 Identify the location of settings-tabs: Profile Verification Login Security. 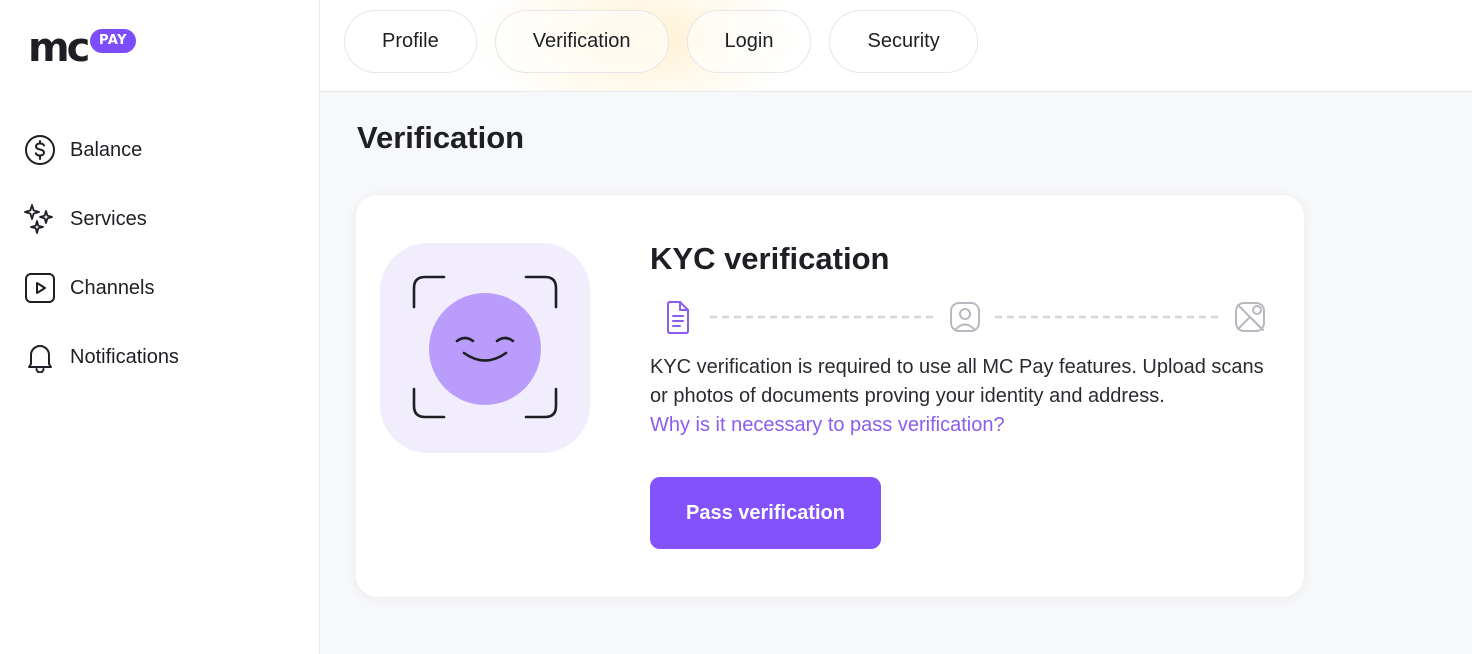
(661, 41).